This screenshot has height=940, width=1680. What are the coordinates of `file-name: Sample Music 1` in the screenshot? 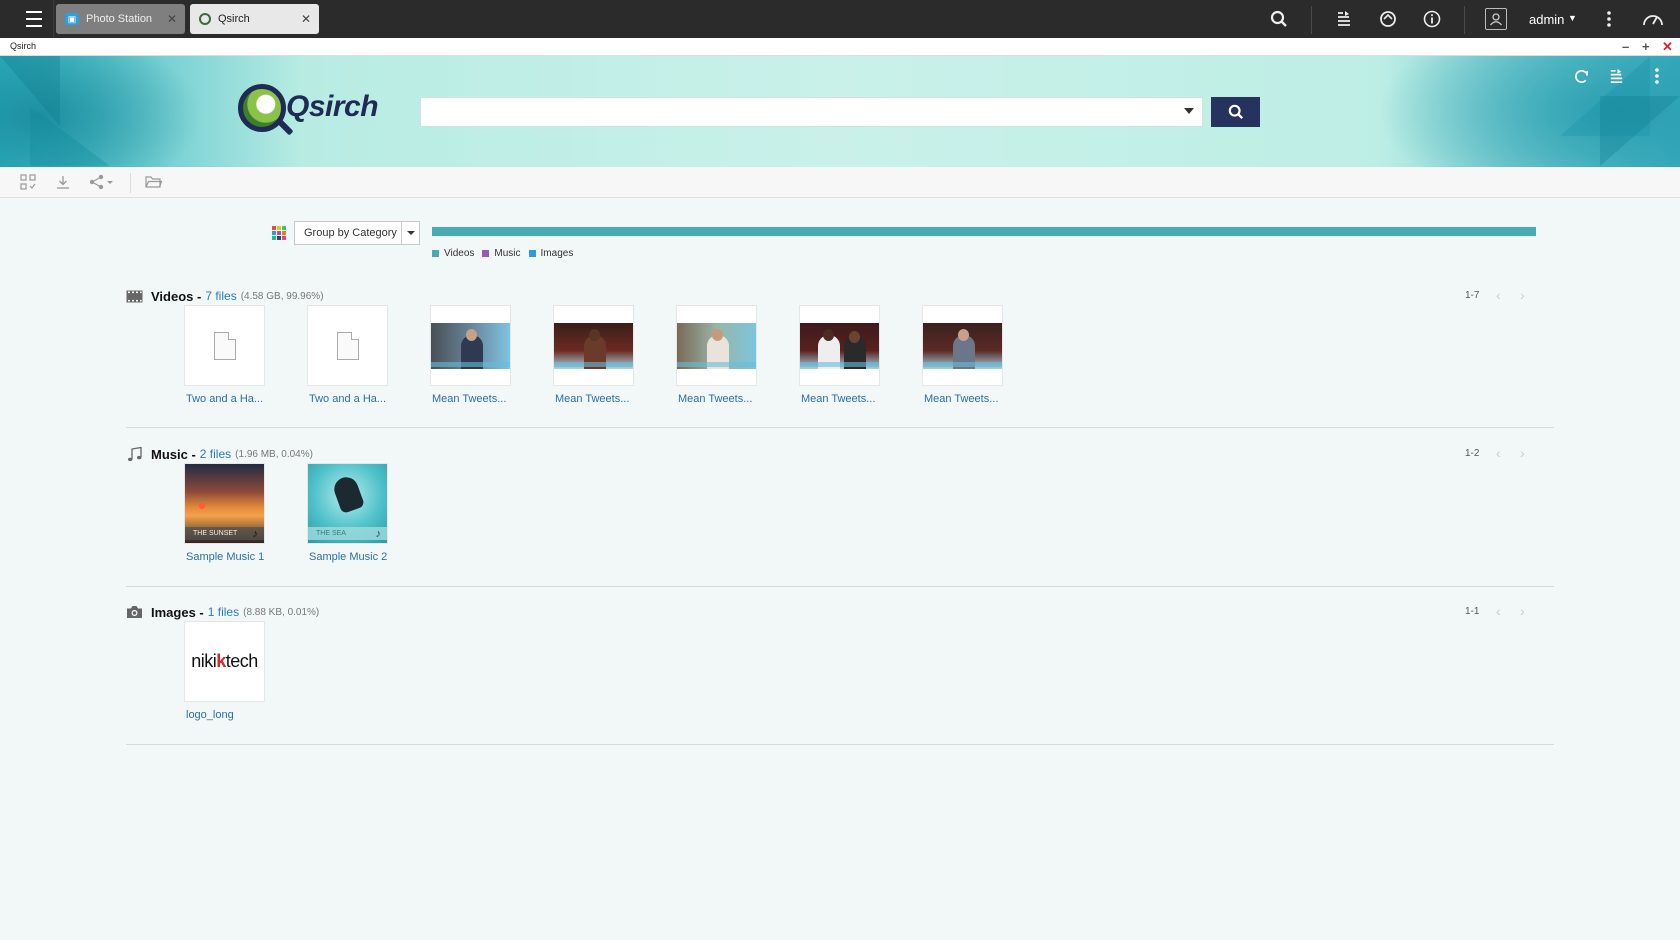 It's located at (224, 557).